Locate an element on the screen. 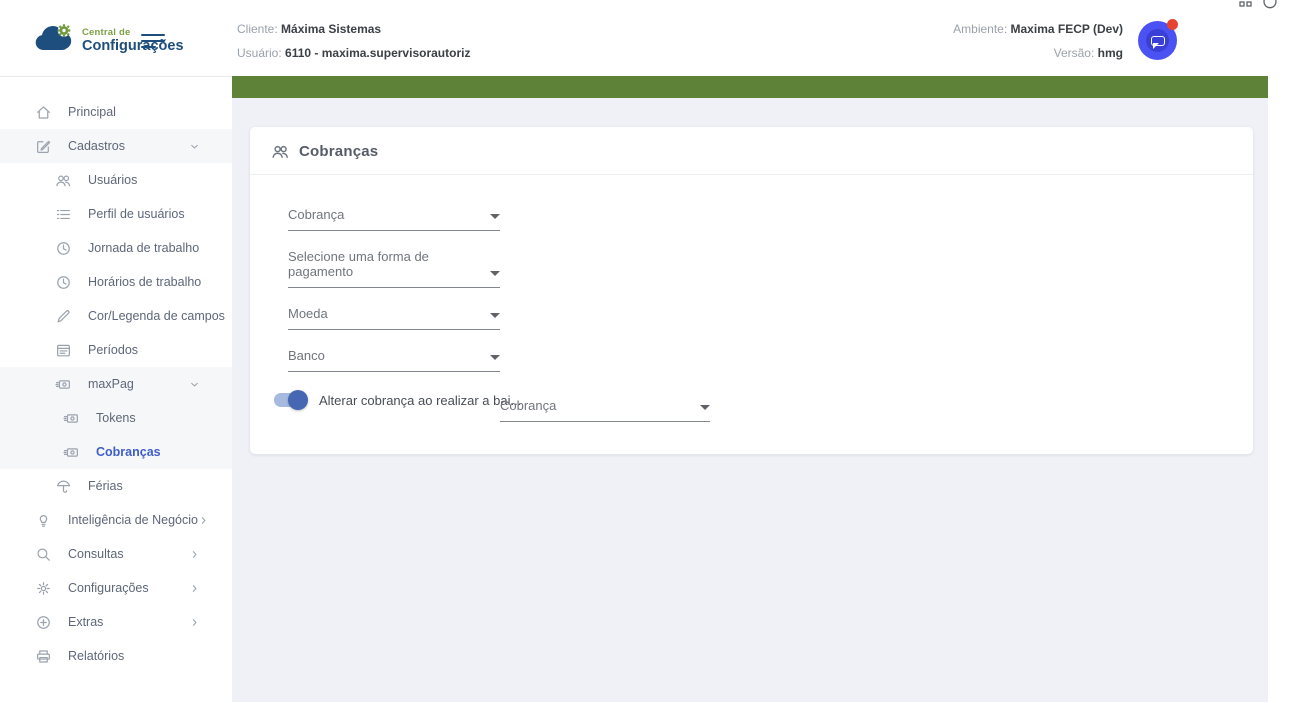 This screenshot has width=1303, height=703. list-icon is located at coordinates (63, 214).